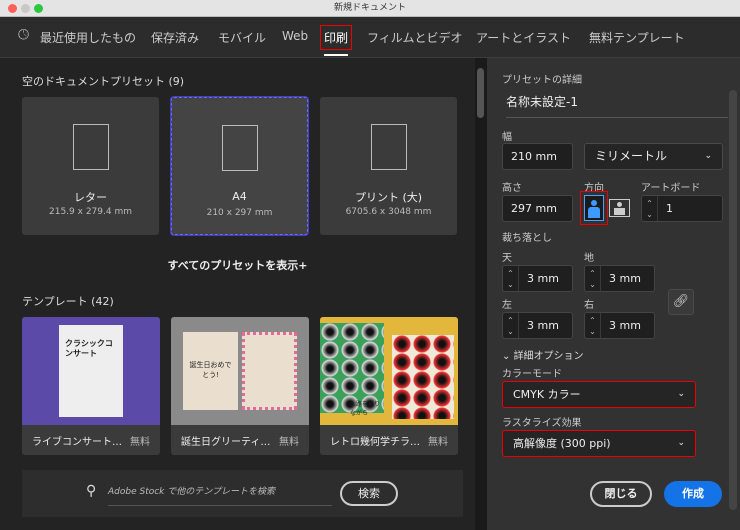 This screenshot has height=530, width=740. What do you see at coordinates (637, 37) in the screenshot?
I see `tab-free-templates: 無料テンプレート` at bounding box center [637, 37].